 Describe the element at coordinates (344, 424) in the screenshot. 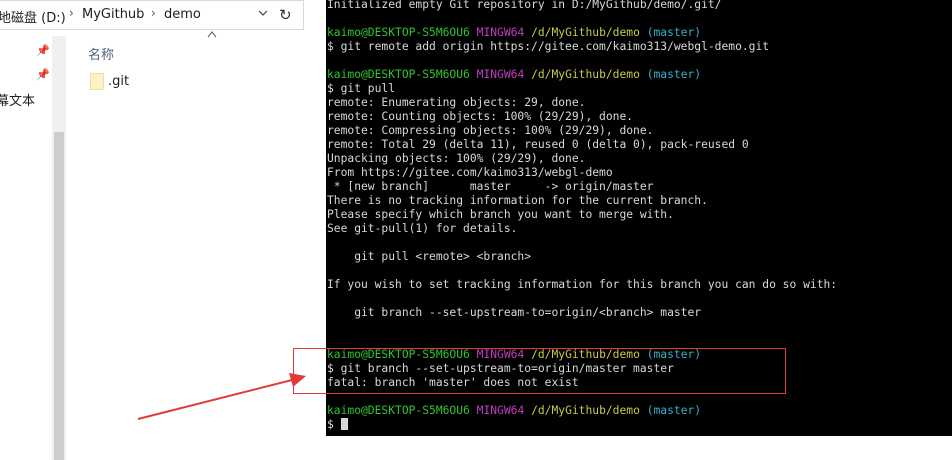

I see `cursor` at that location.